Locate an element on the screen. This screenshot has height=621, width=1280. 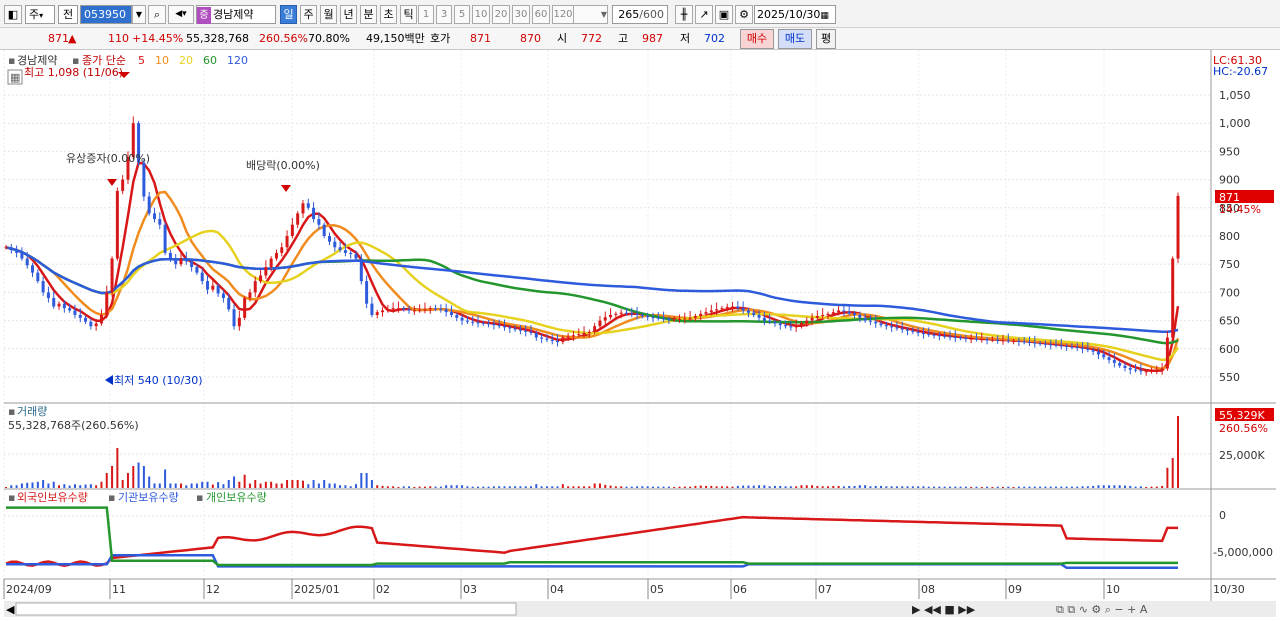
count-input: 265/600 is located at coordinates (640, 14).